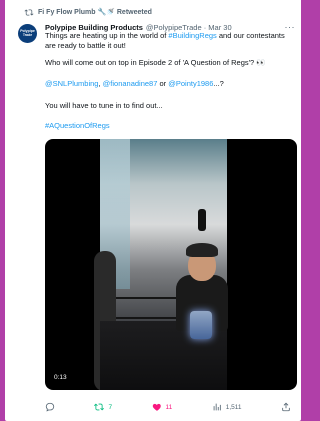 This screenshot has width=320, height=421. Describe the element at coordinates (29, 12) in the screenshot. I see `retweet-icon` at that location.